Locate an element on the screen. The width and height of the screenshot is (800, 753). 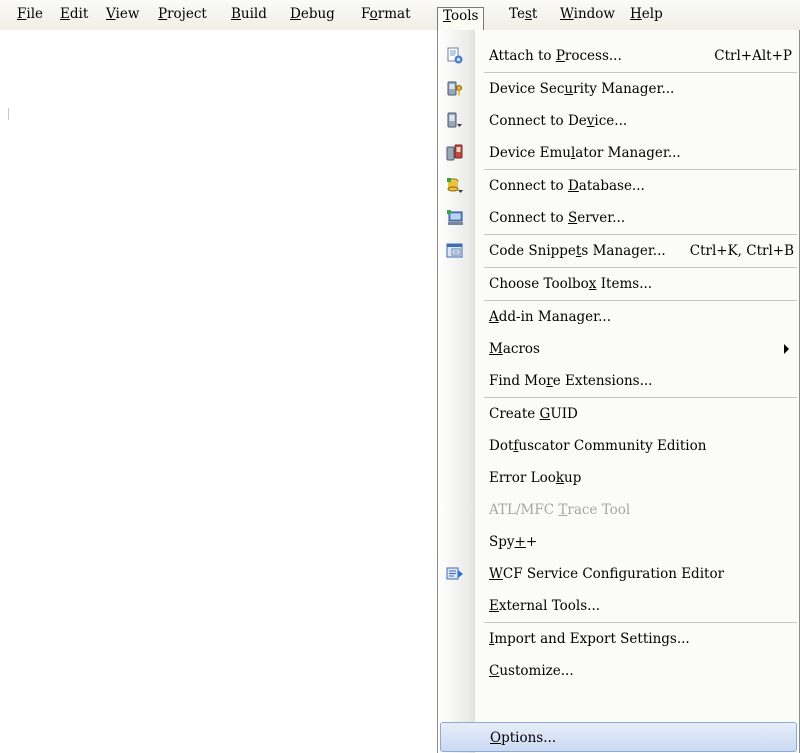
menu-item-macros: Macros is located at coordinates (618, 349).